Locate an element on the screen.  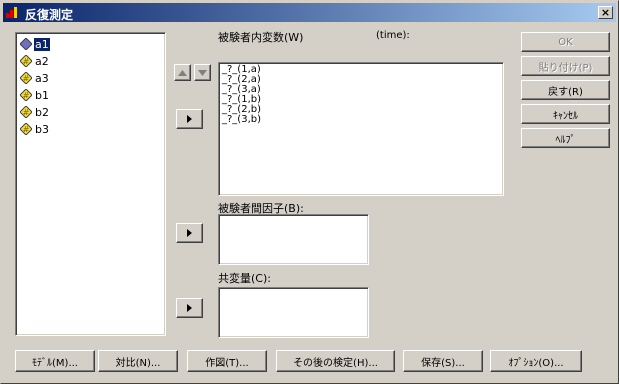
variable-item: # b3 is located at coordinates (35, 129).